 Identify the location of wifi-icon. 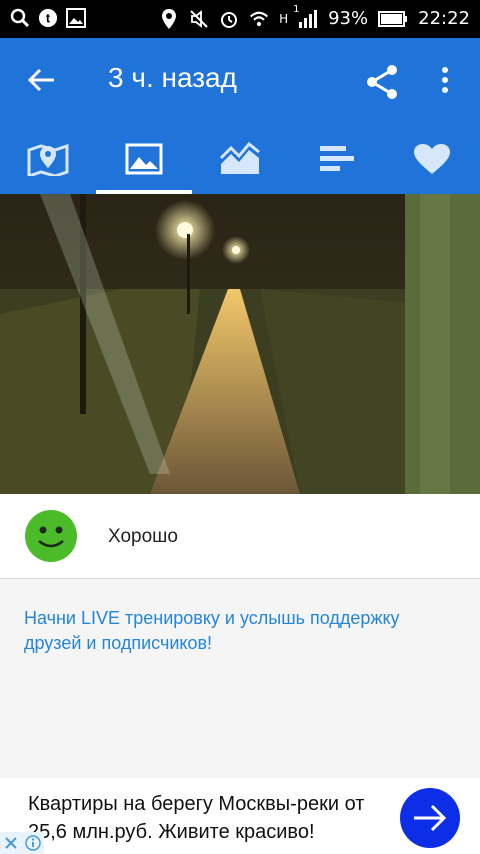
(259, 19).